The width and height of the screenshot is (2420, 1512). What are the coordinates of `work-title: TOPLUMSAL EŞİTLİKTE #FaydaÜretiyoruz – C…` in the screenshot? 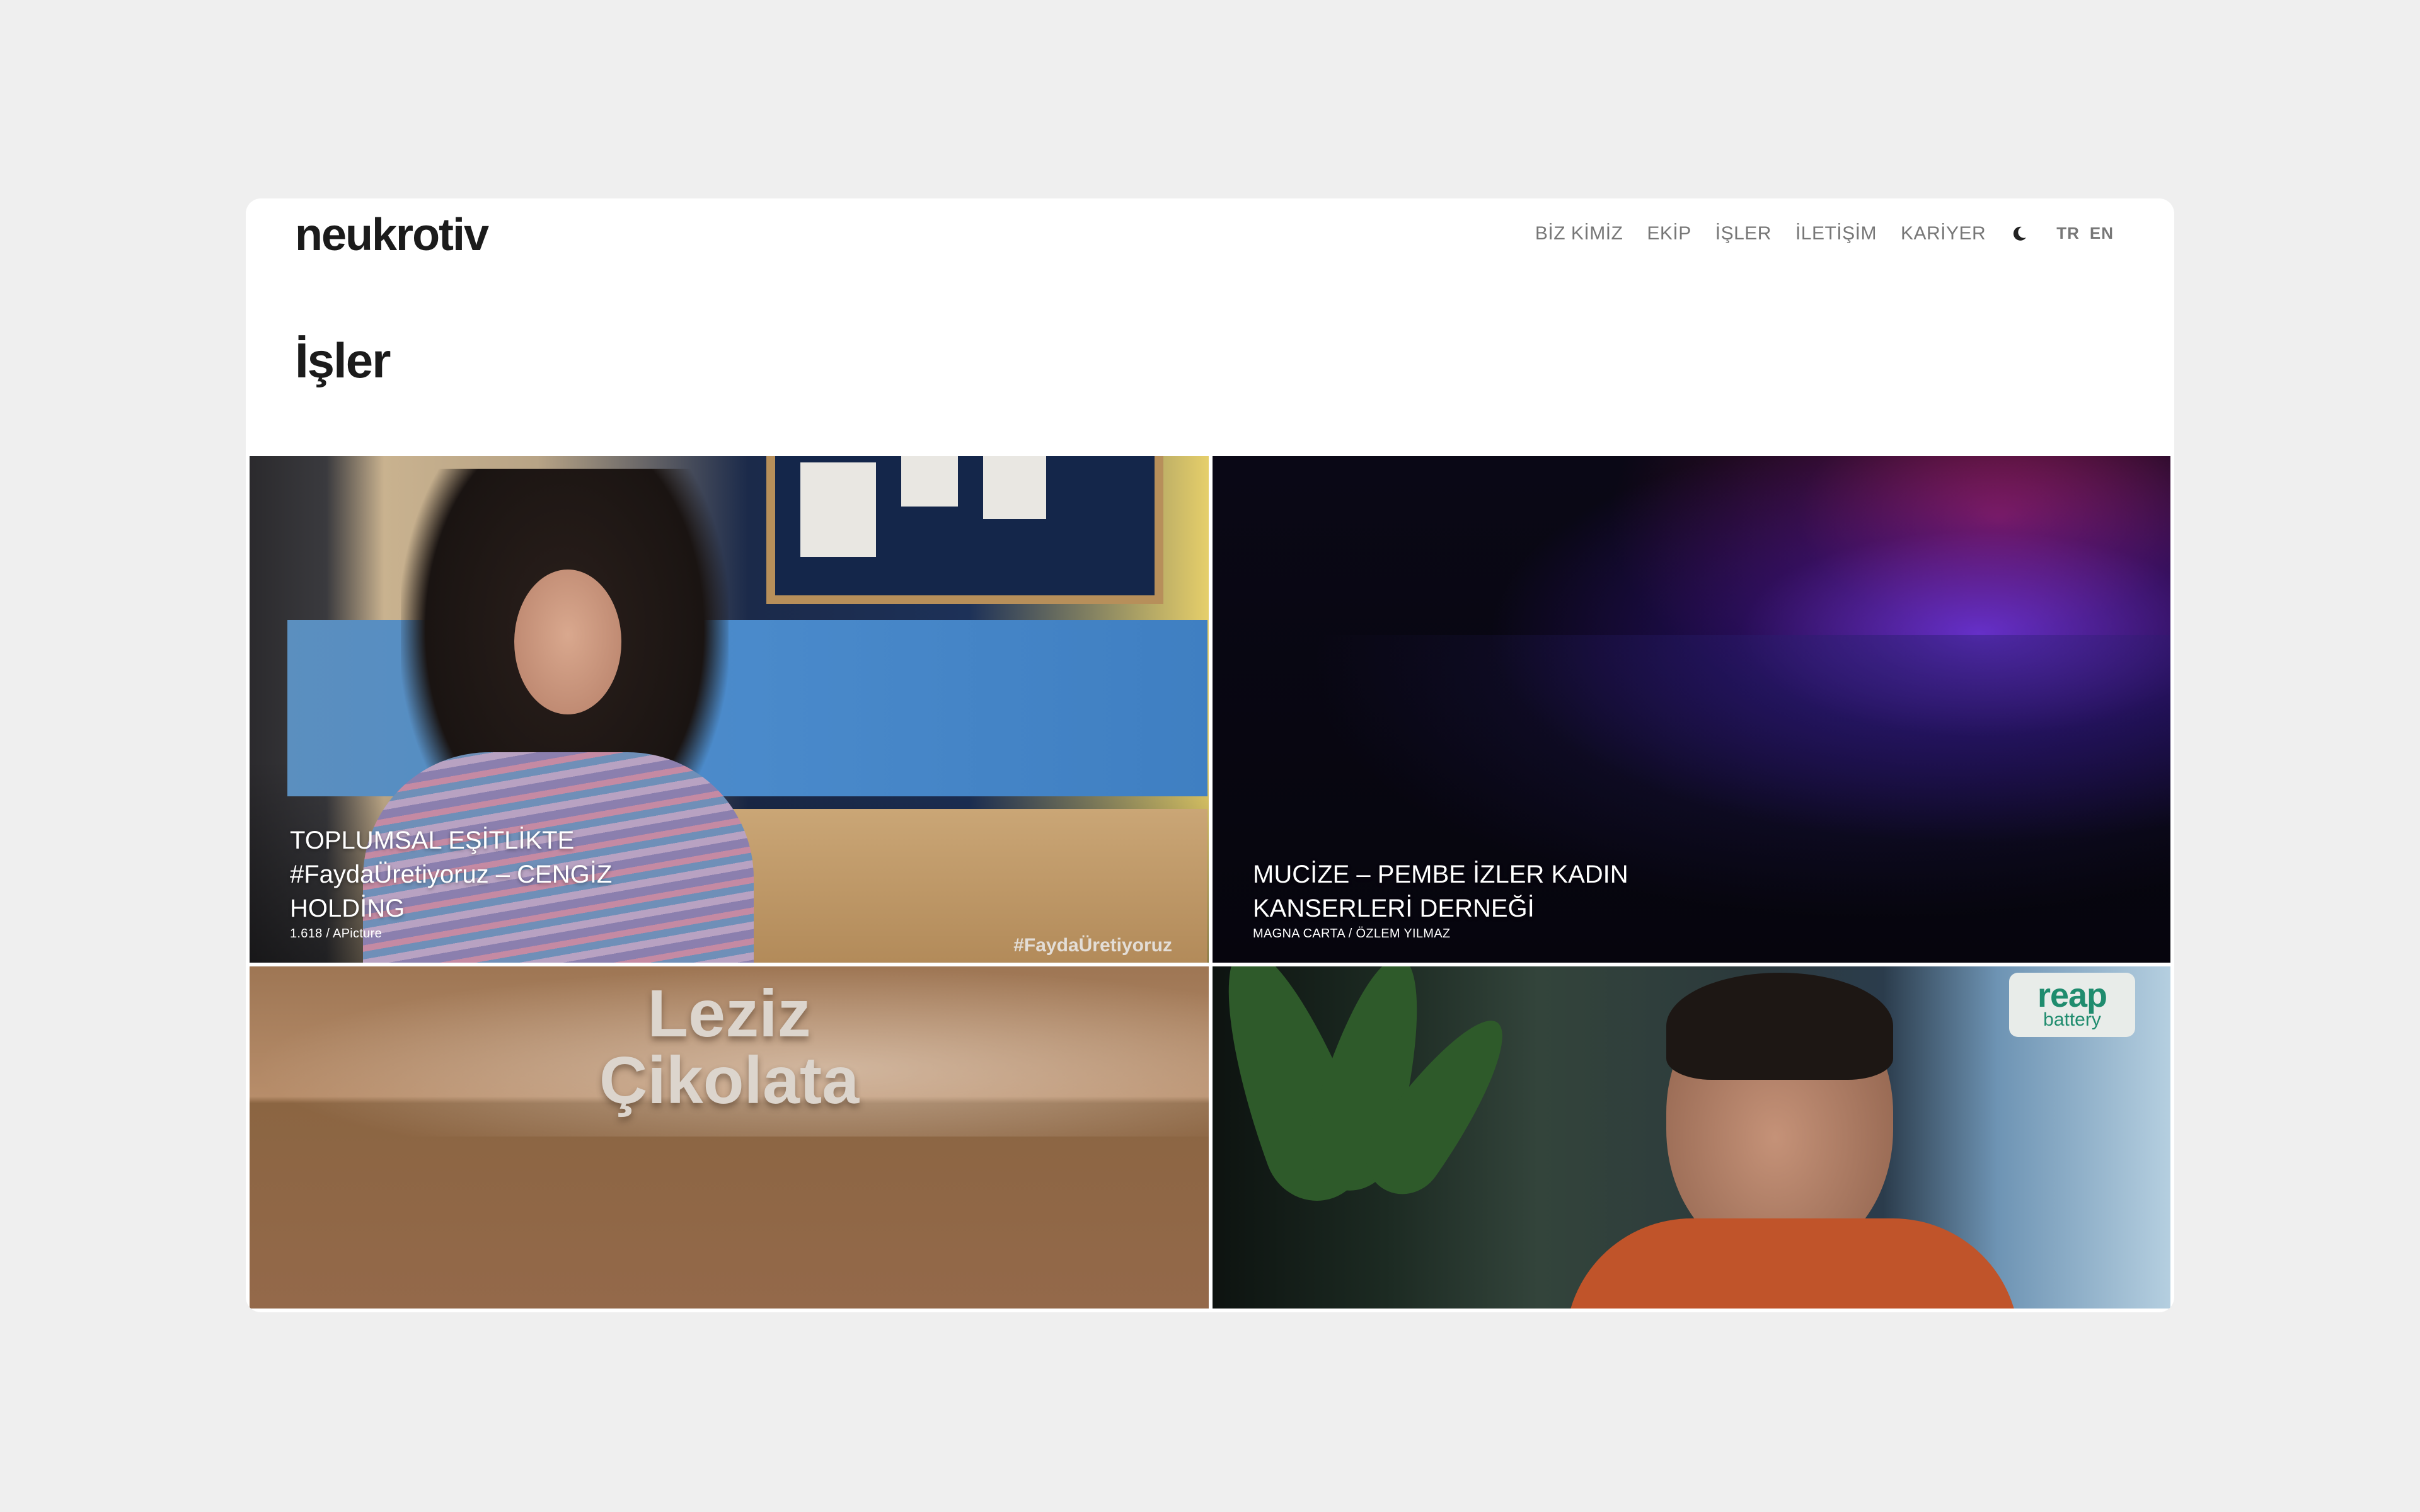 It's located at (452, 874).